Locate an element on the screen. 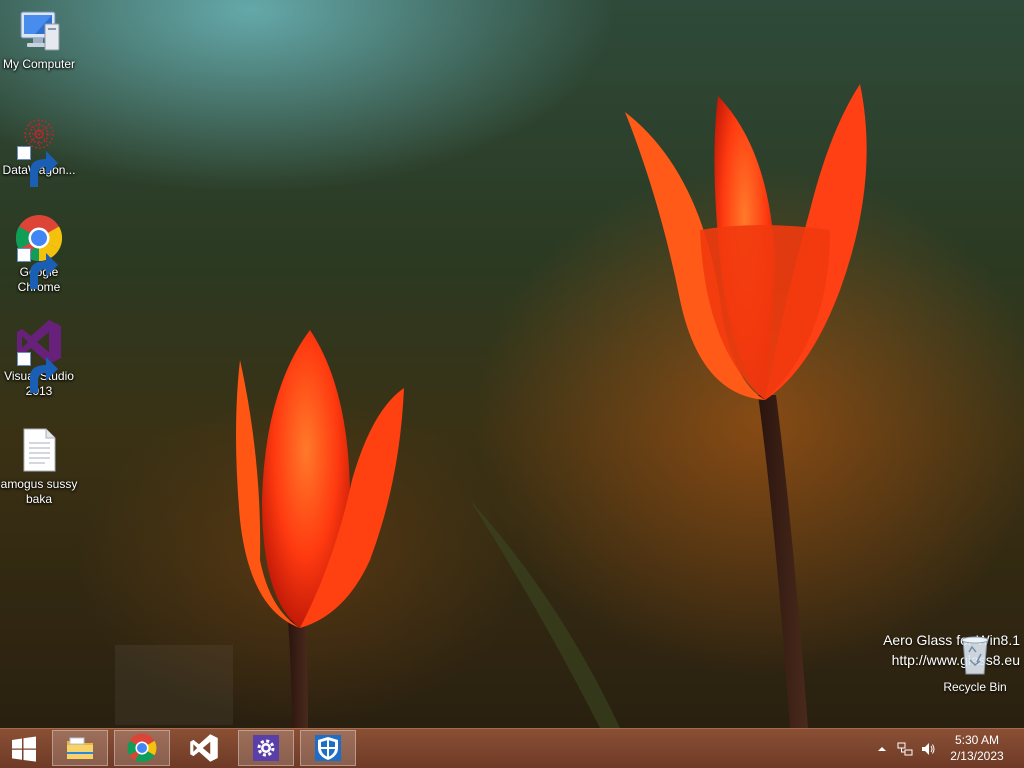 The height and width of the screenshot is (768, 1024). recycle-bin-icon is located at coordinates (975, 654).